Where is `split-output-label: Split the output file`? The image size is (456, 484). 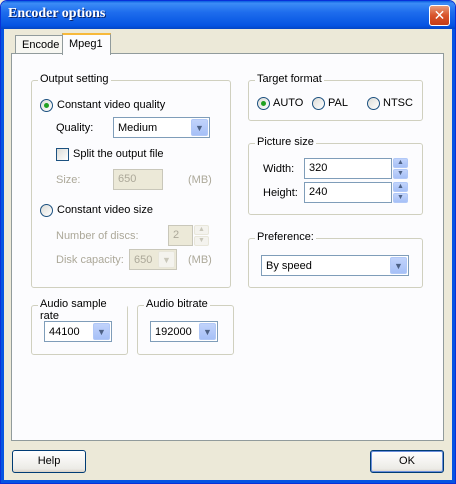
split-output-label: Split the output file is located at coordinates (118, 154).